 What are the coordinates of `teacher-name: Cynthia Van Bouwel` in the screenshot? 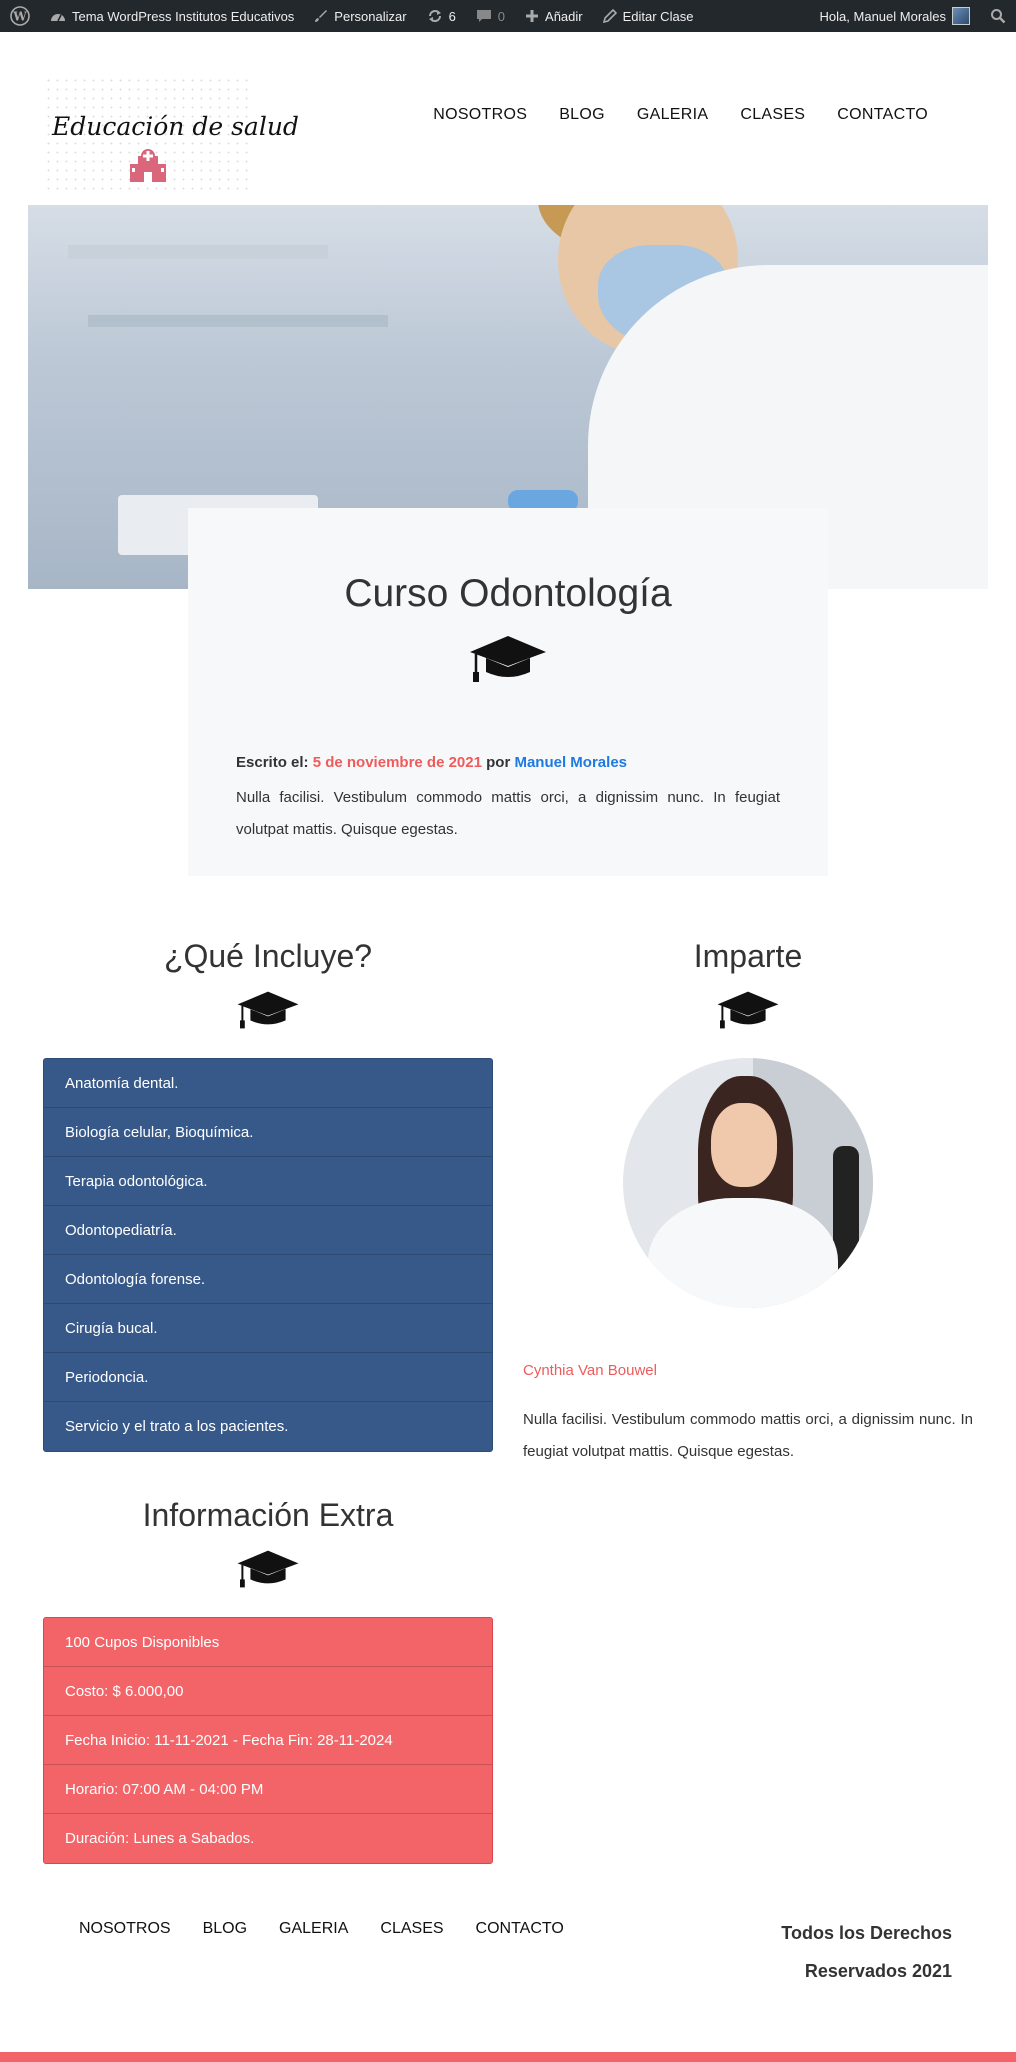 It's located at (590, 1370).